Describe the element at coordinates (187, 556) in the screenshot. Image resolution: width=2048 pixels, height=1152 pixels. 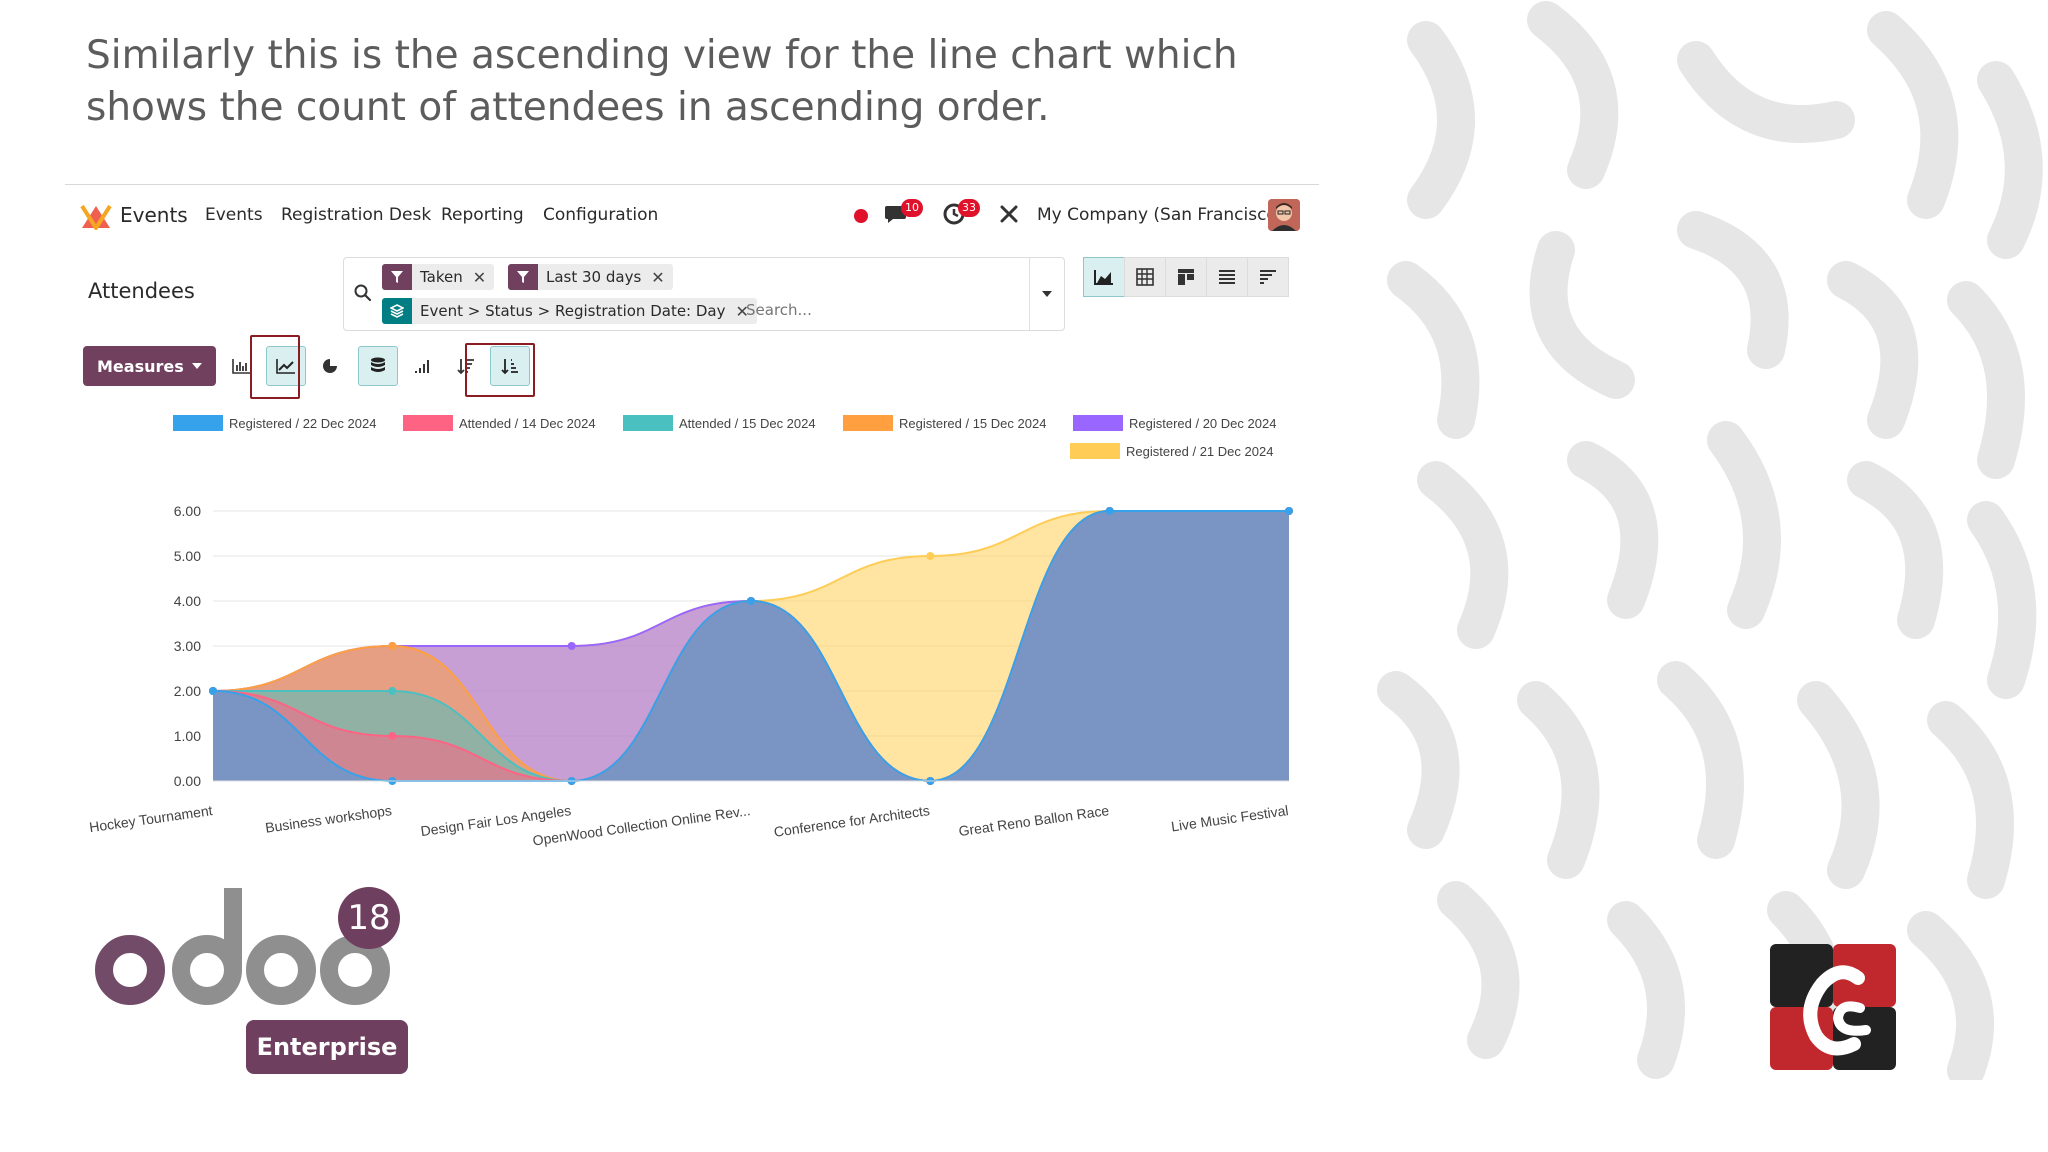
I see `y-tick-label: 5.00` at that location.